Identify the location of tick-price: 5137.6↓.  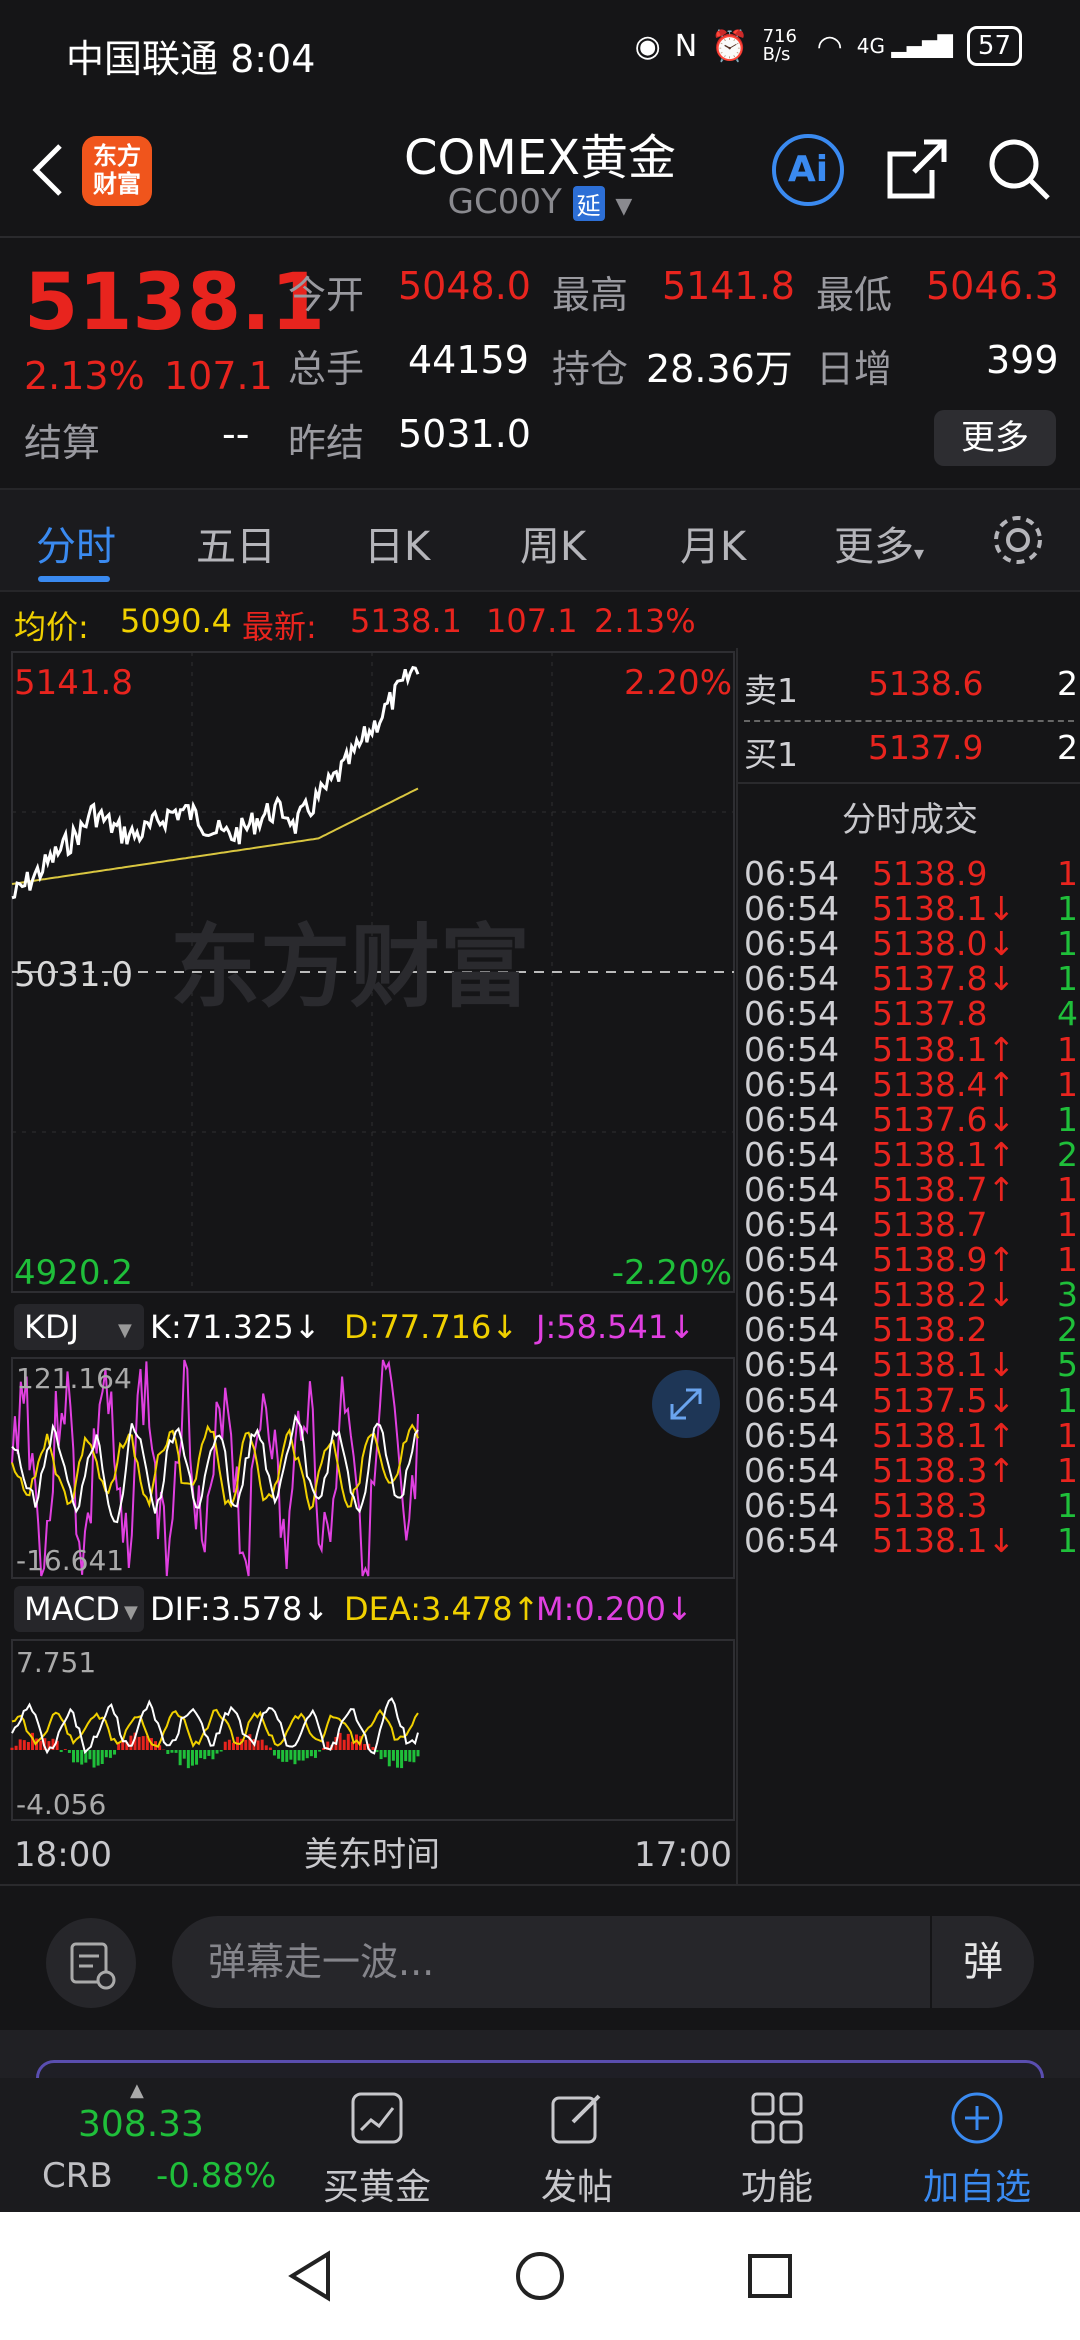
(944, 1119).